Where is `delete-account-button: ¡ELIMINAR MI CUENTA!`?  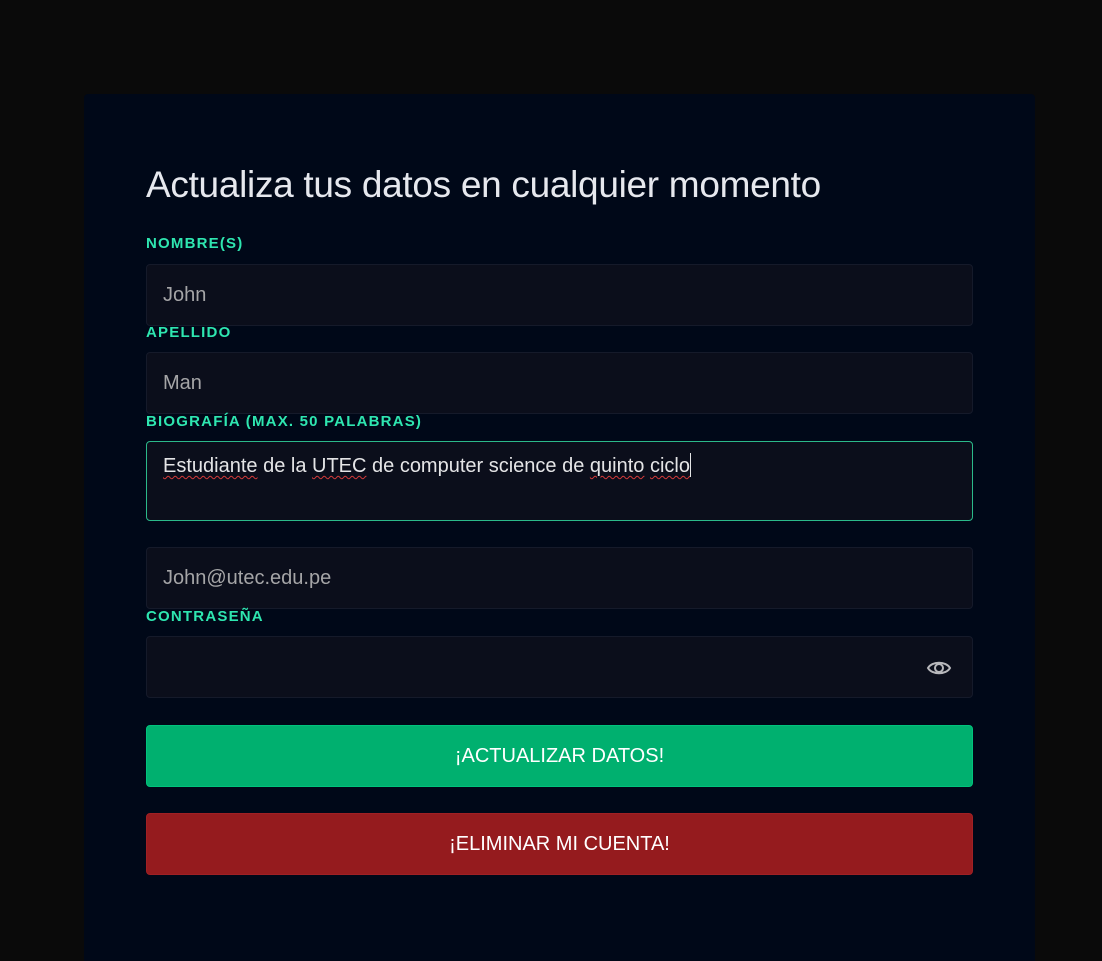 delete-account-button: ¡ELIMINAR MI CUENTA! is located at coordinates (559, 844).